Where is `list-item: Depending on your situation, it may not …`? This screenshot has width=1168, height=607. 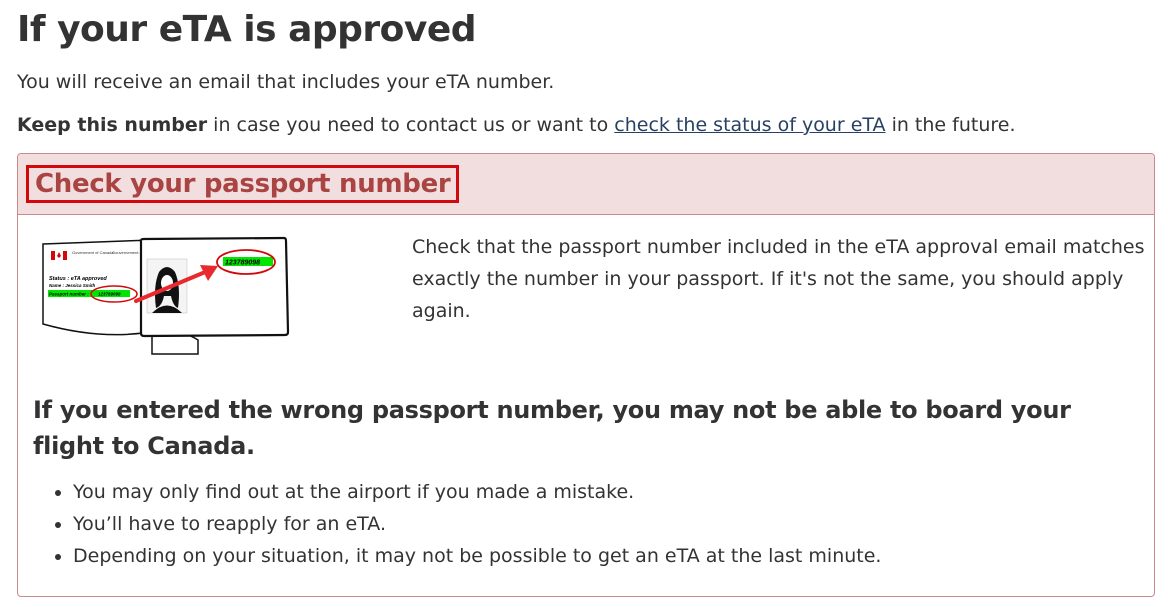
list-item: Depending on your situation, it may not … is located at coordinates (477, 556).